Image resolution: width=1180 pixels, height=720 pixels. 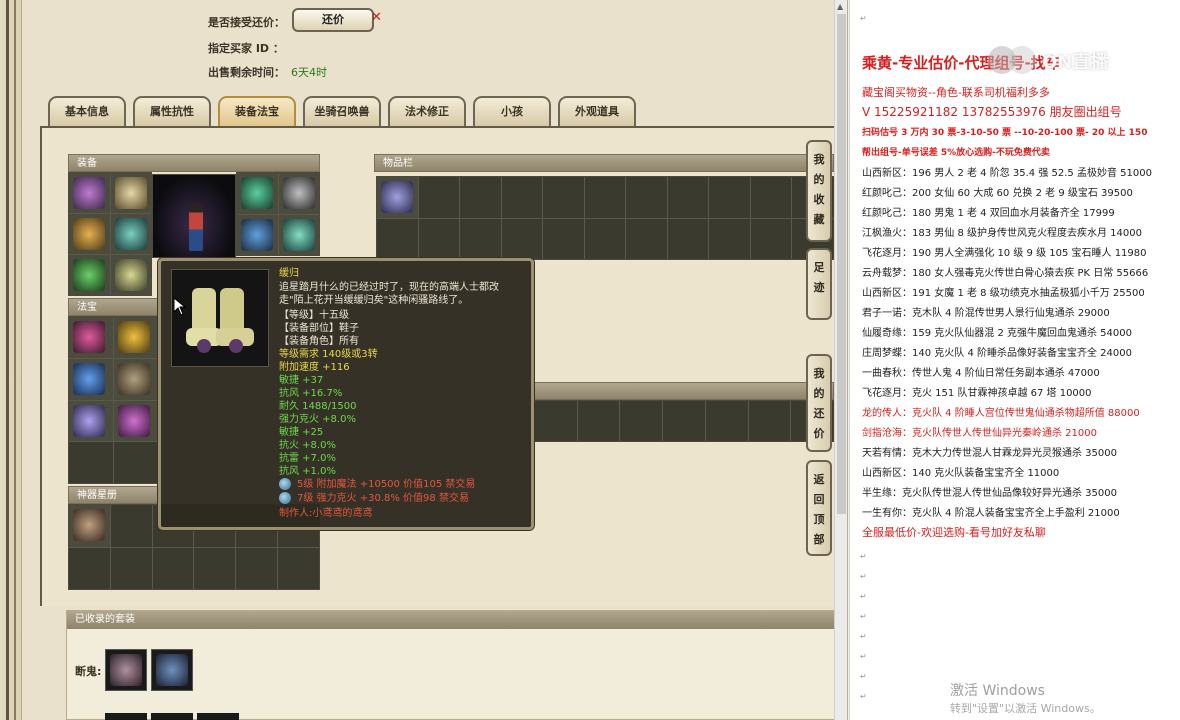 I want to click on inventory-header: 物品栏, so click(x=604, y=163).